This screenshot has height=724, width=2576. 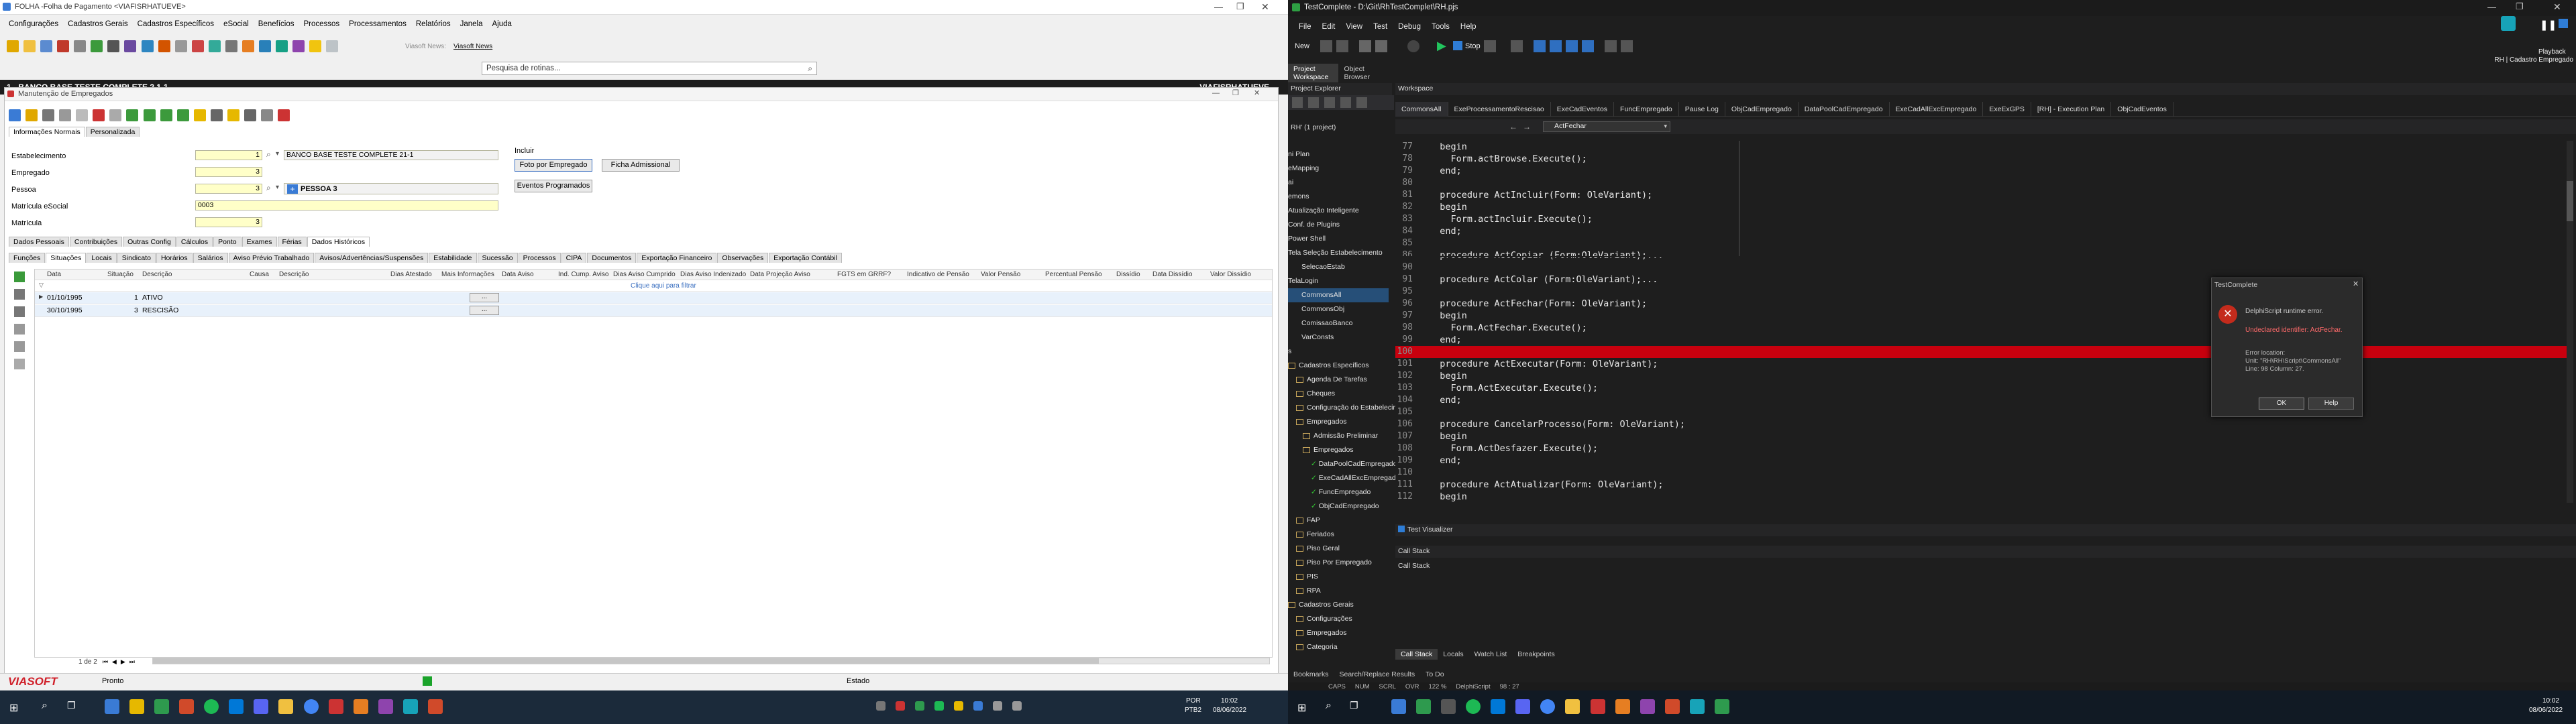 I want to click on prev-page-icon: ◀, so click(x=114, y=662).